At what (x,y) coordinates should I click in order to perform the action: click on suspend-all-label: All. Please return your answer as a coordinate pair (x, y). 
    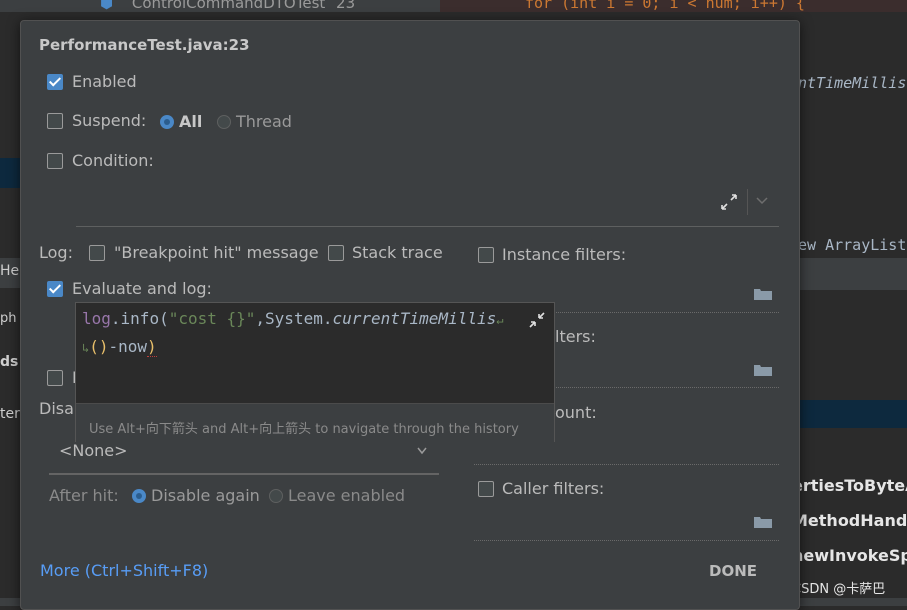
    Looking at the image, I should click on (190, 121).